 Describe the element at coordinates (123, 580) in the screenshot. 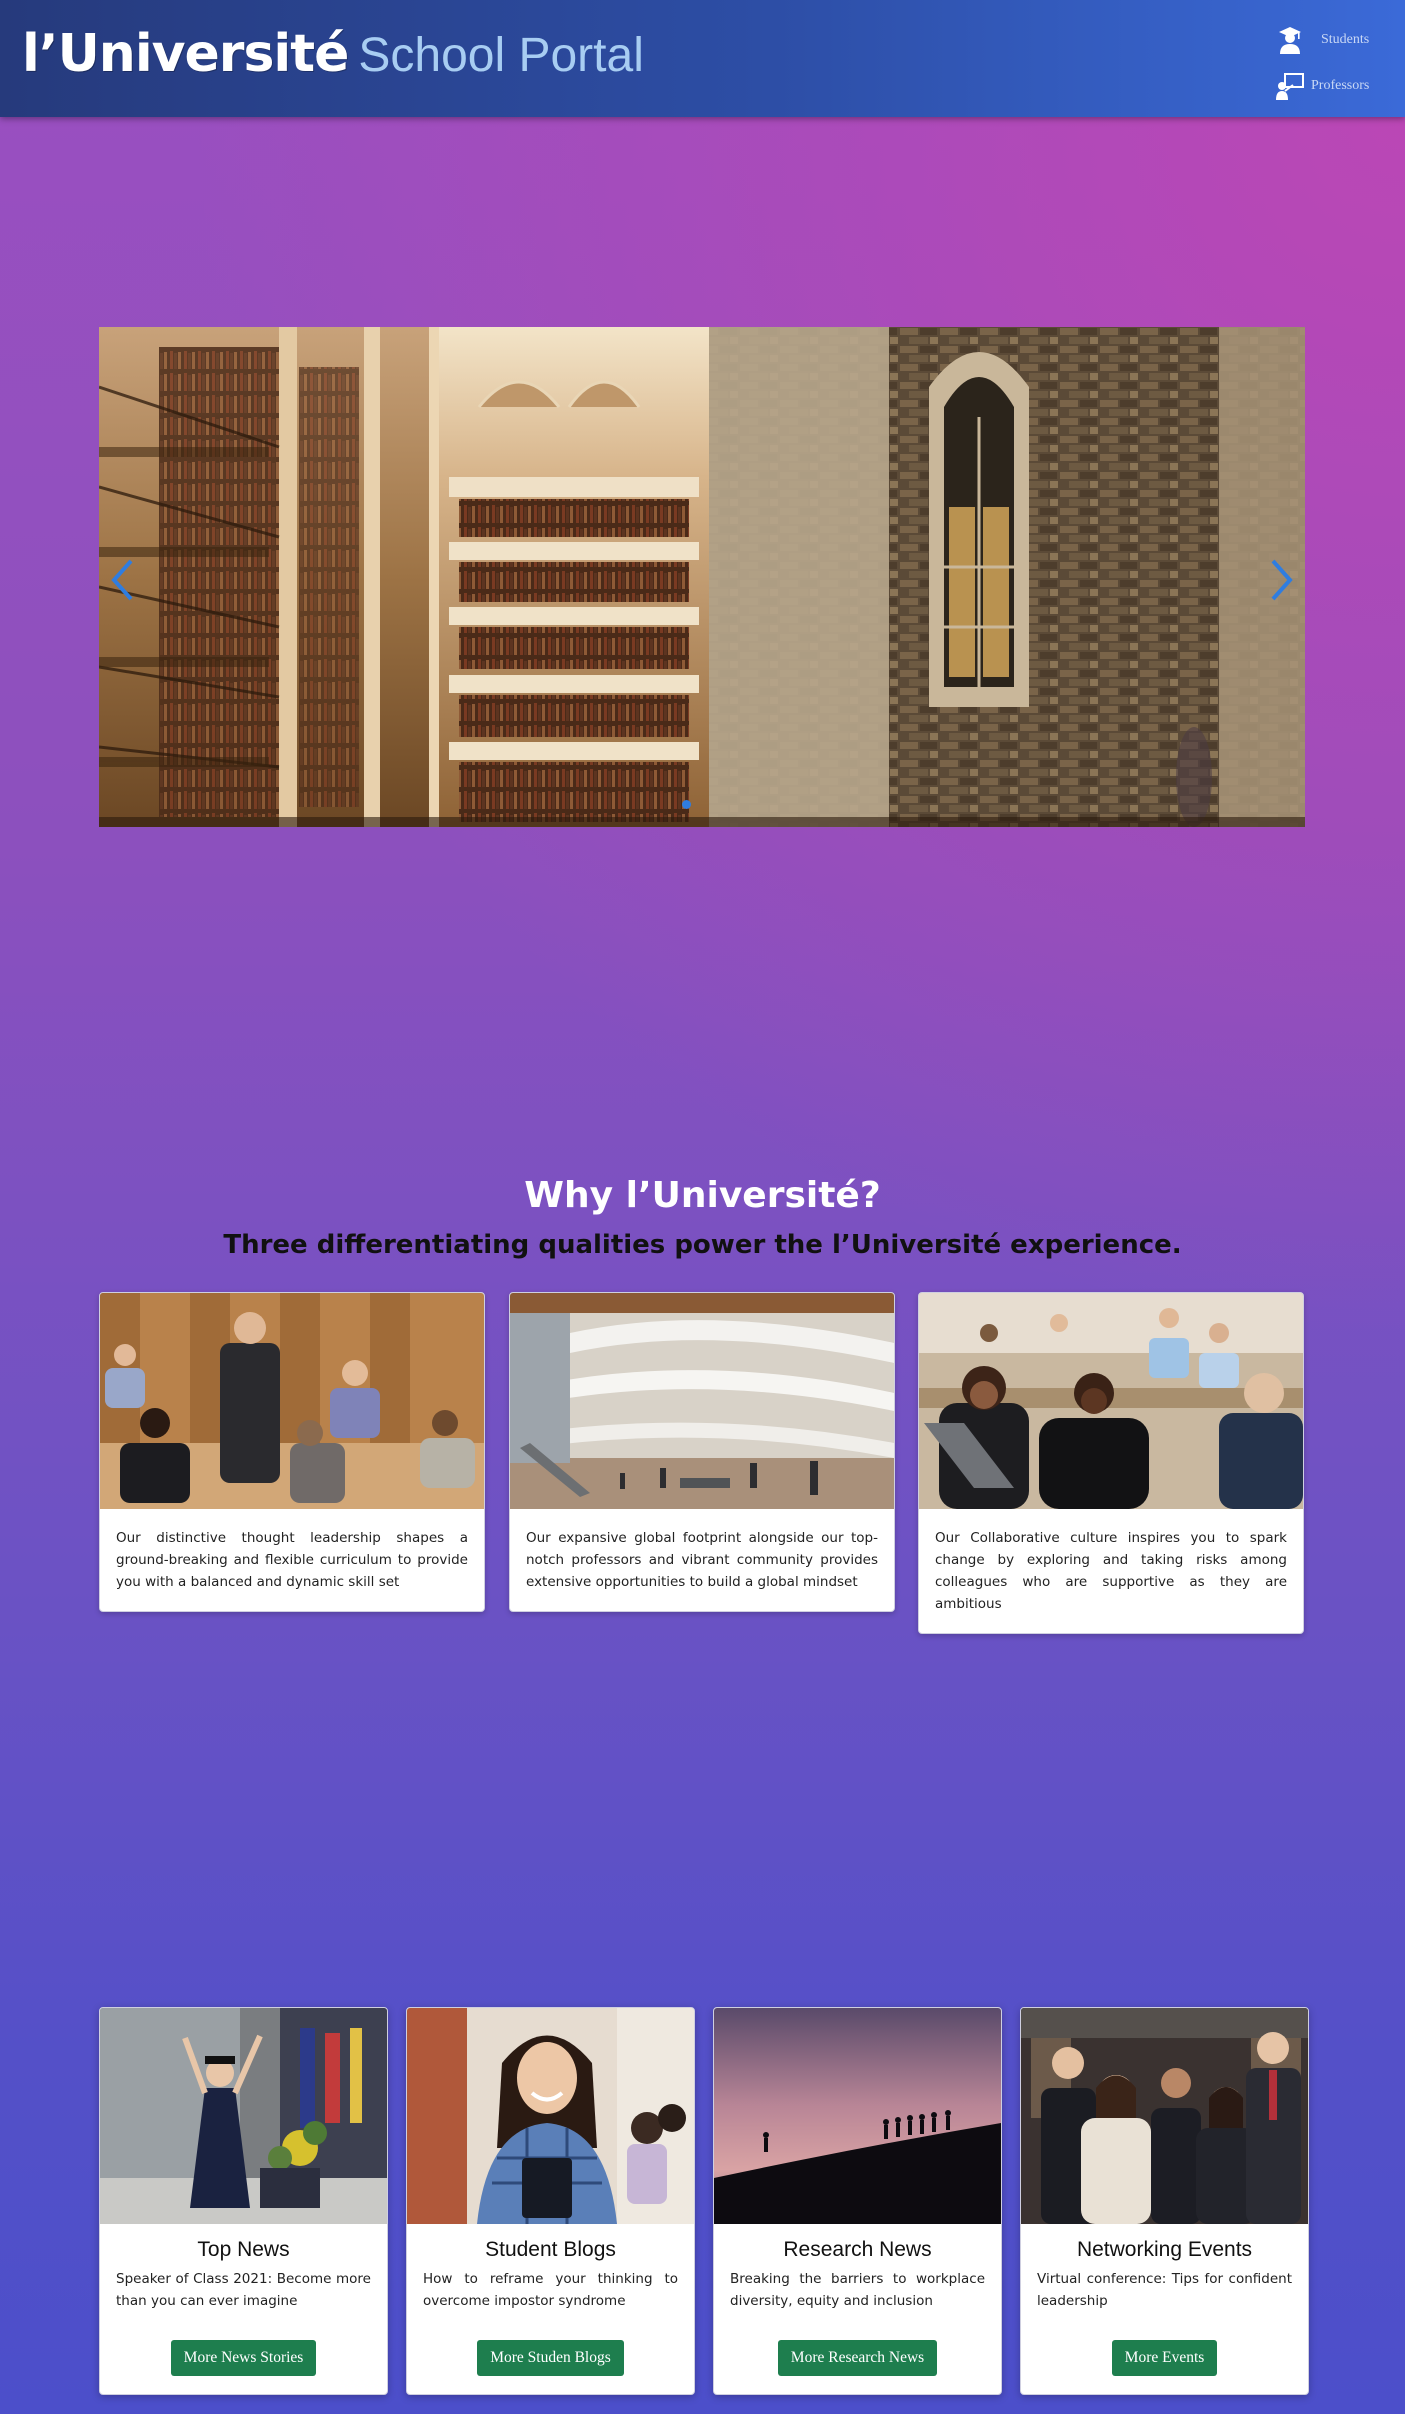

I see `chevron-left-icon` at that location.